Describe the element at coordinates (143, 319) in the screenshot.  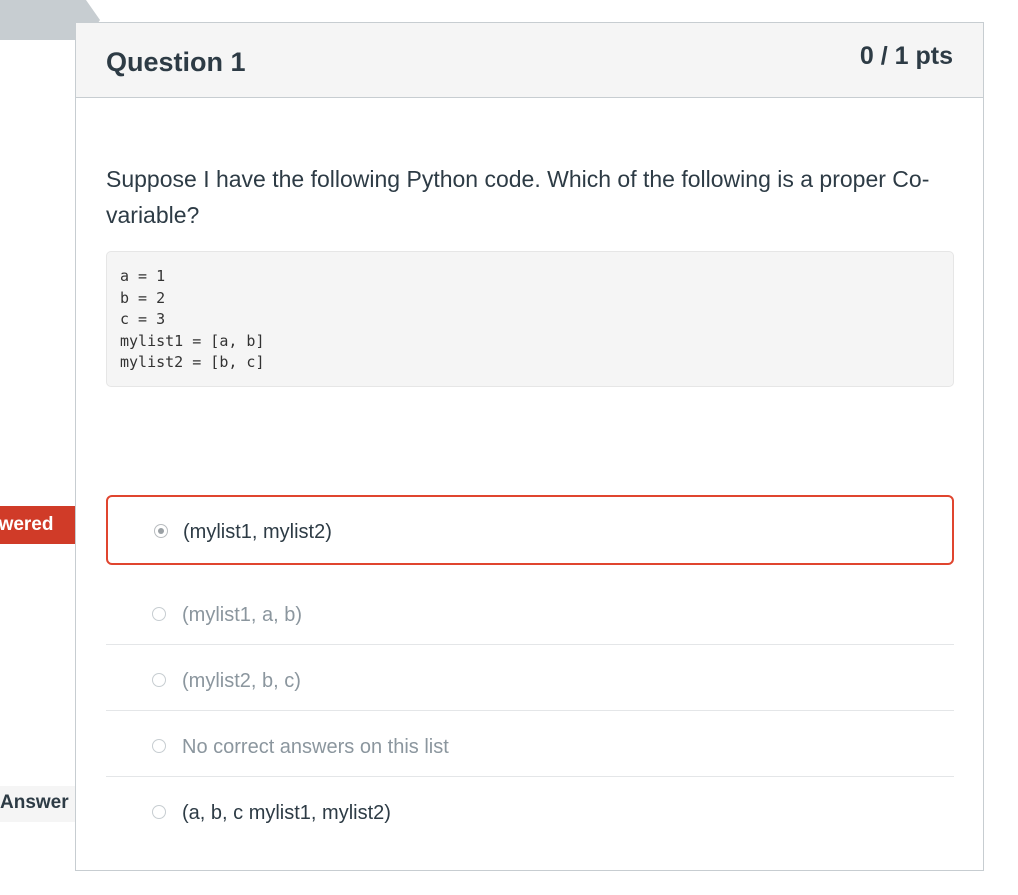
I see `code-line: c = 3` at that location.